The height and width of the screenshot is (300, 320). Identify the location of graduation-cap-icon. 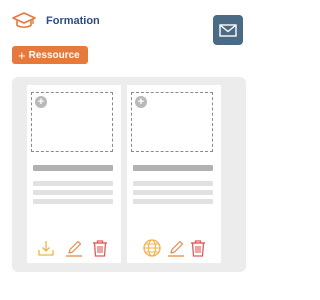
(24, 20).